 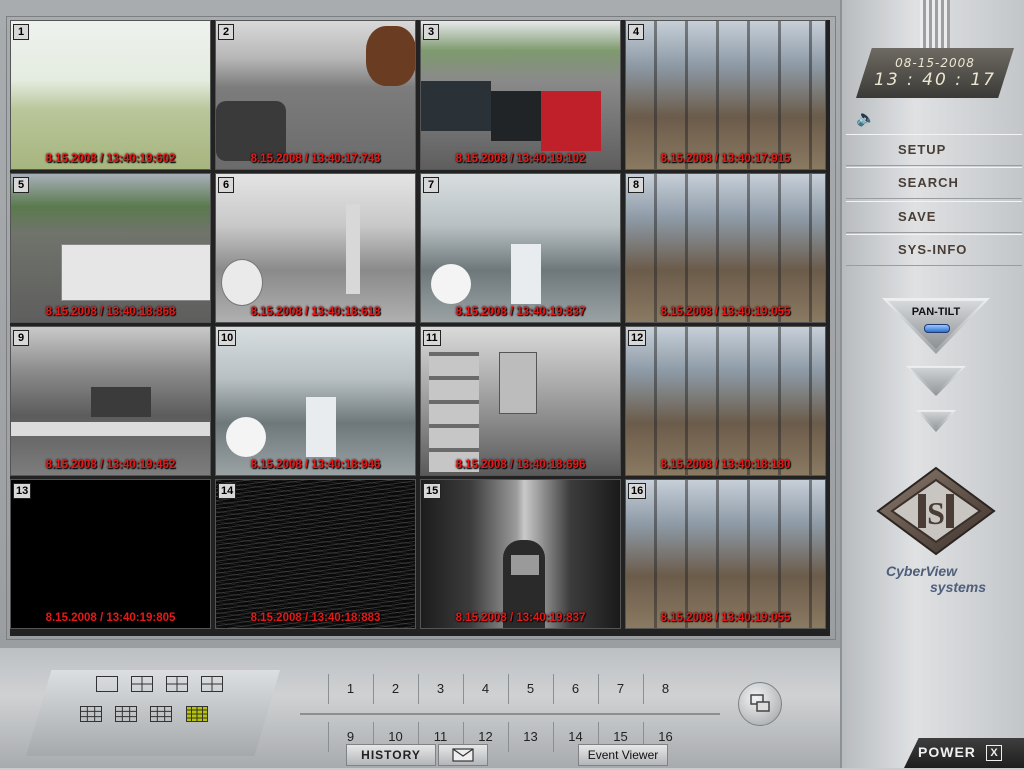 I want to click on camera-number: 7, so click(x=431, y=185).